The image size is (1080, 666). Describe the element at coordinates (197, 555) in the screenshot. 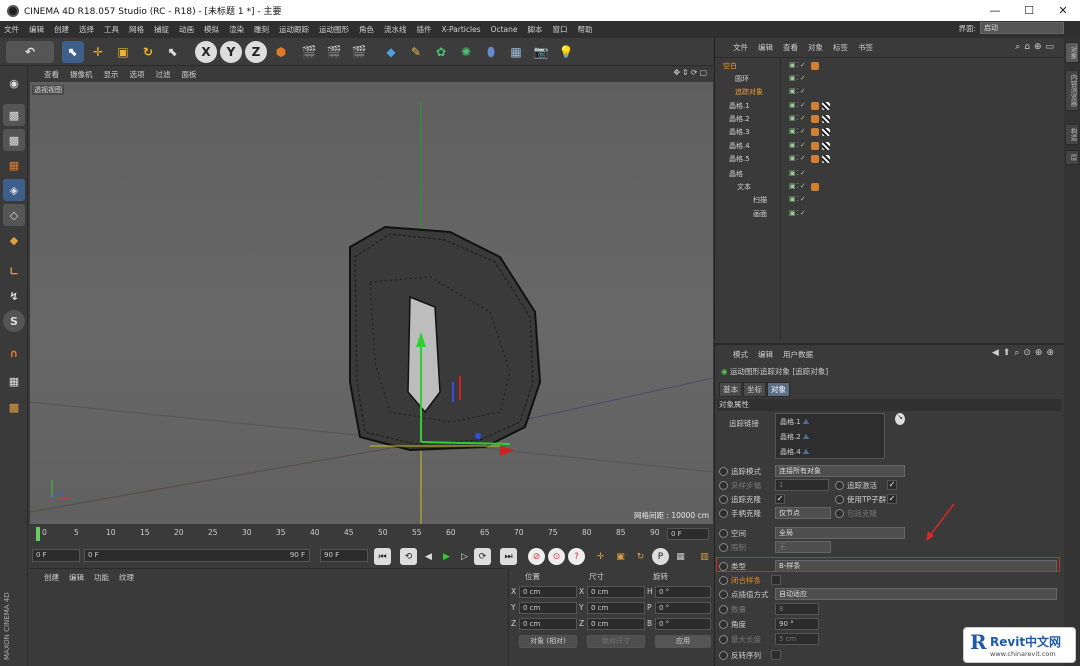

I see `preview-range-slider: 0 F 90 F` at that location.